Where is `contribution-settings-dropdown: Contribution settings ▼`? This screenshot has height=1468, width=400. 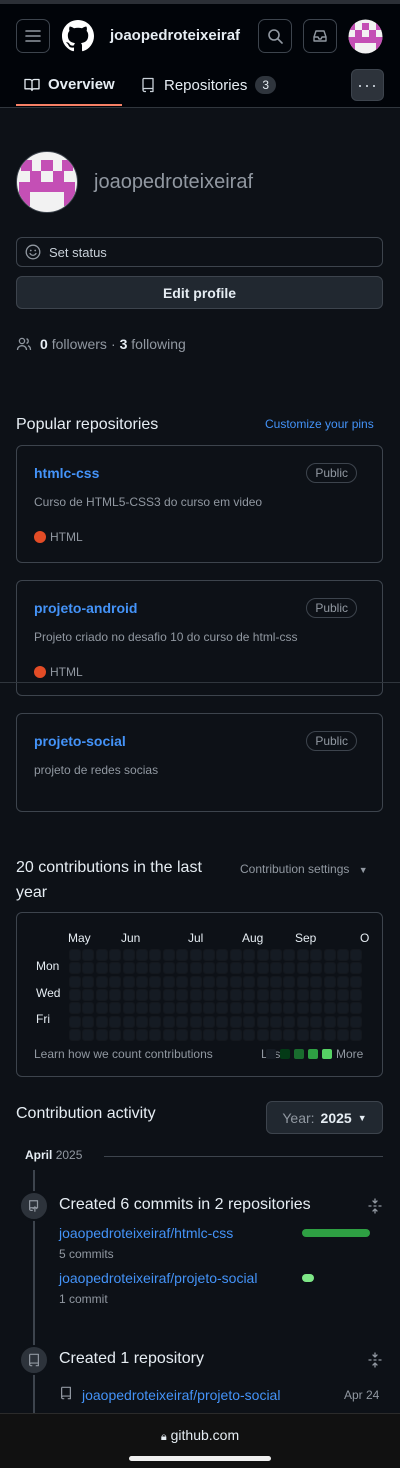
contribution-settings-dropdown: Contribution settings ▼ is located at coordinates (304, 869).